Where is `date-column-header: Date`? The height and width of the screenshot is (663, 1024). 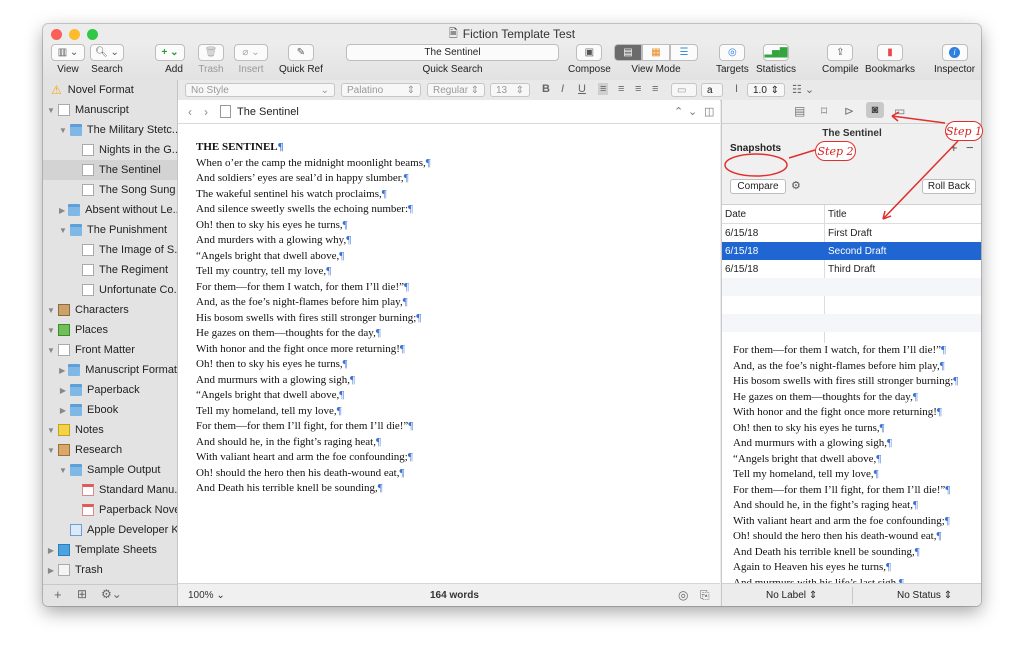 date-column-header: Date is located at coordinates (735, 214).